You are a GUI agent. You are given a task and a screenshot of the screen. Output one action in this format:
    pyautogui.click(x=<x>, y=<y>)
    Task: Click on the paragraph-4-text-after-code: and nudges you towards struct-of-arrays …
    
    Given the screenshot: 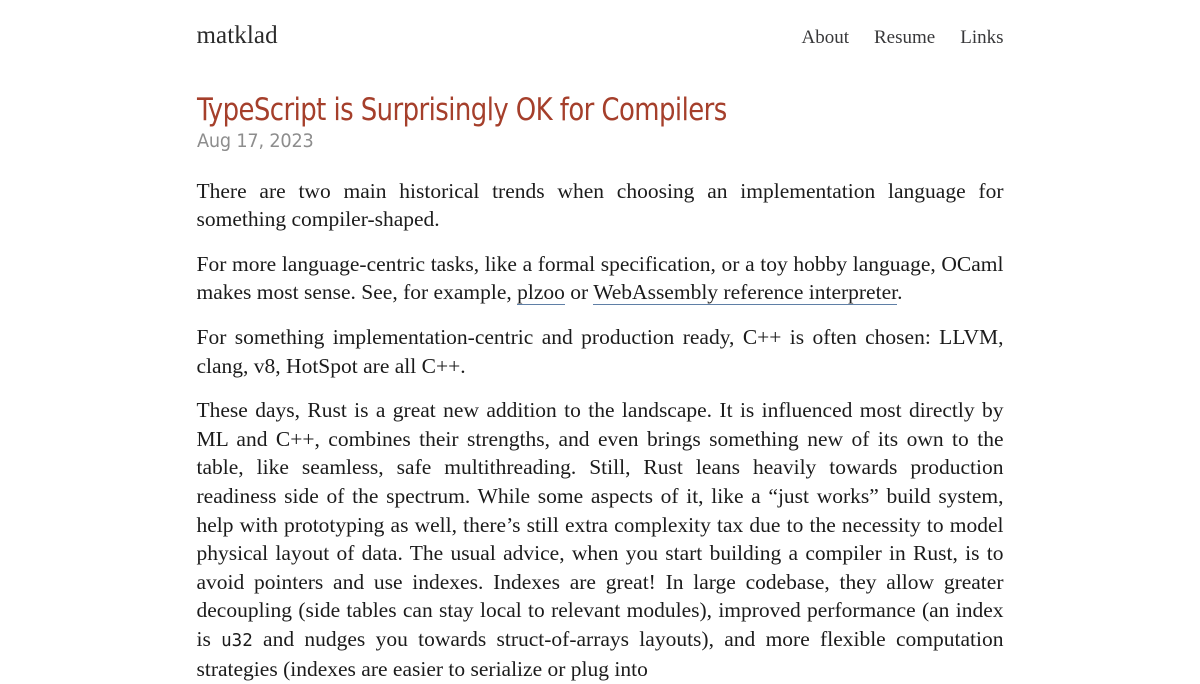 What is the action you would take?
    pyautogui.click(x=600, y=654)
    